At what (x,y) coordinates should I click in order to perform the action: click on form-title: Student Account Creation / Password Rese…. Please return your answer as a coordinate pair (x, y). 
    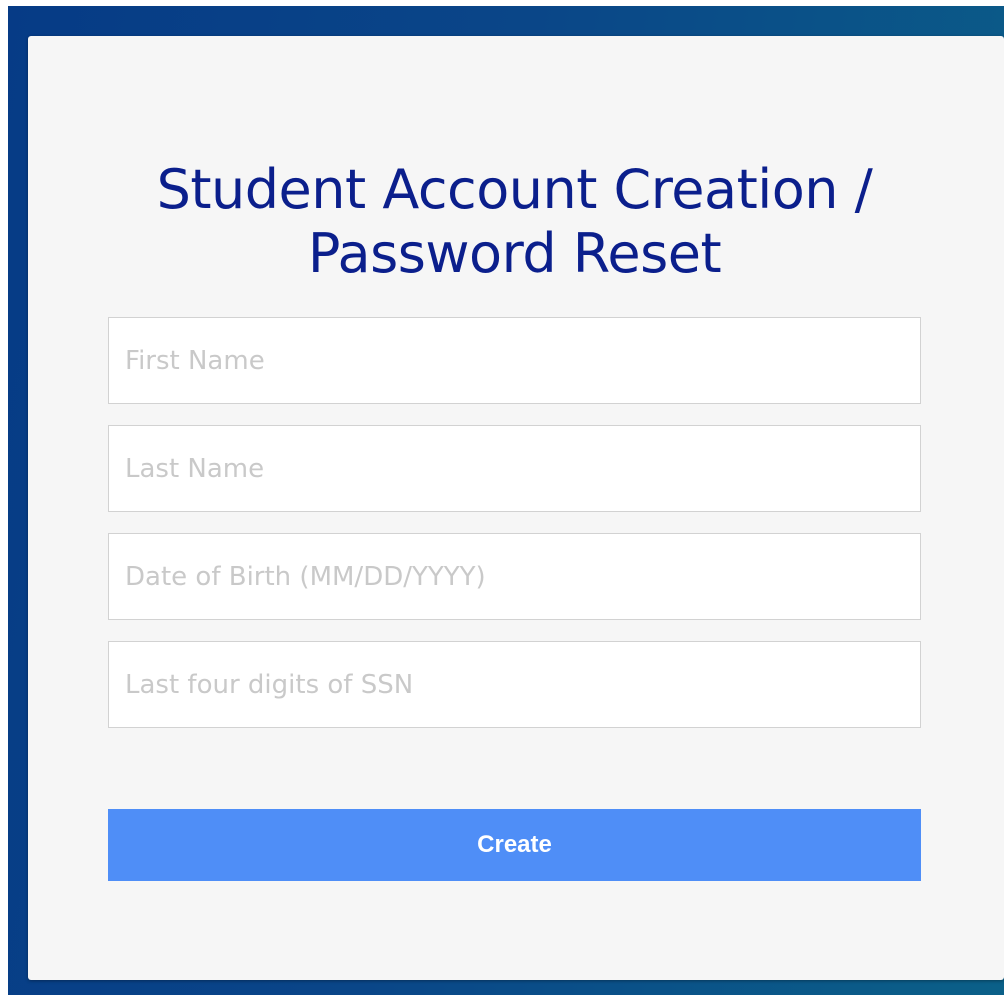
    Looking at the image, I should click on (514, 221).